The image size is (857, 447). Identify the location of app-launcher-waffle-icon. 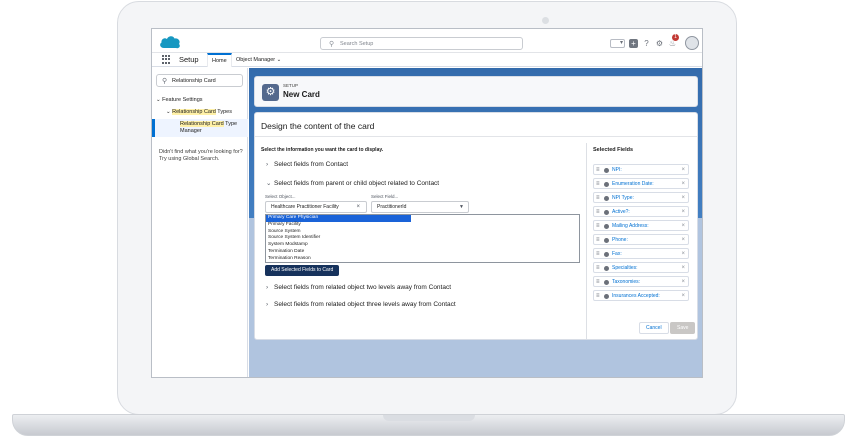
(166, 59).